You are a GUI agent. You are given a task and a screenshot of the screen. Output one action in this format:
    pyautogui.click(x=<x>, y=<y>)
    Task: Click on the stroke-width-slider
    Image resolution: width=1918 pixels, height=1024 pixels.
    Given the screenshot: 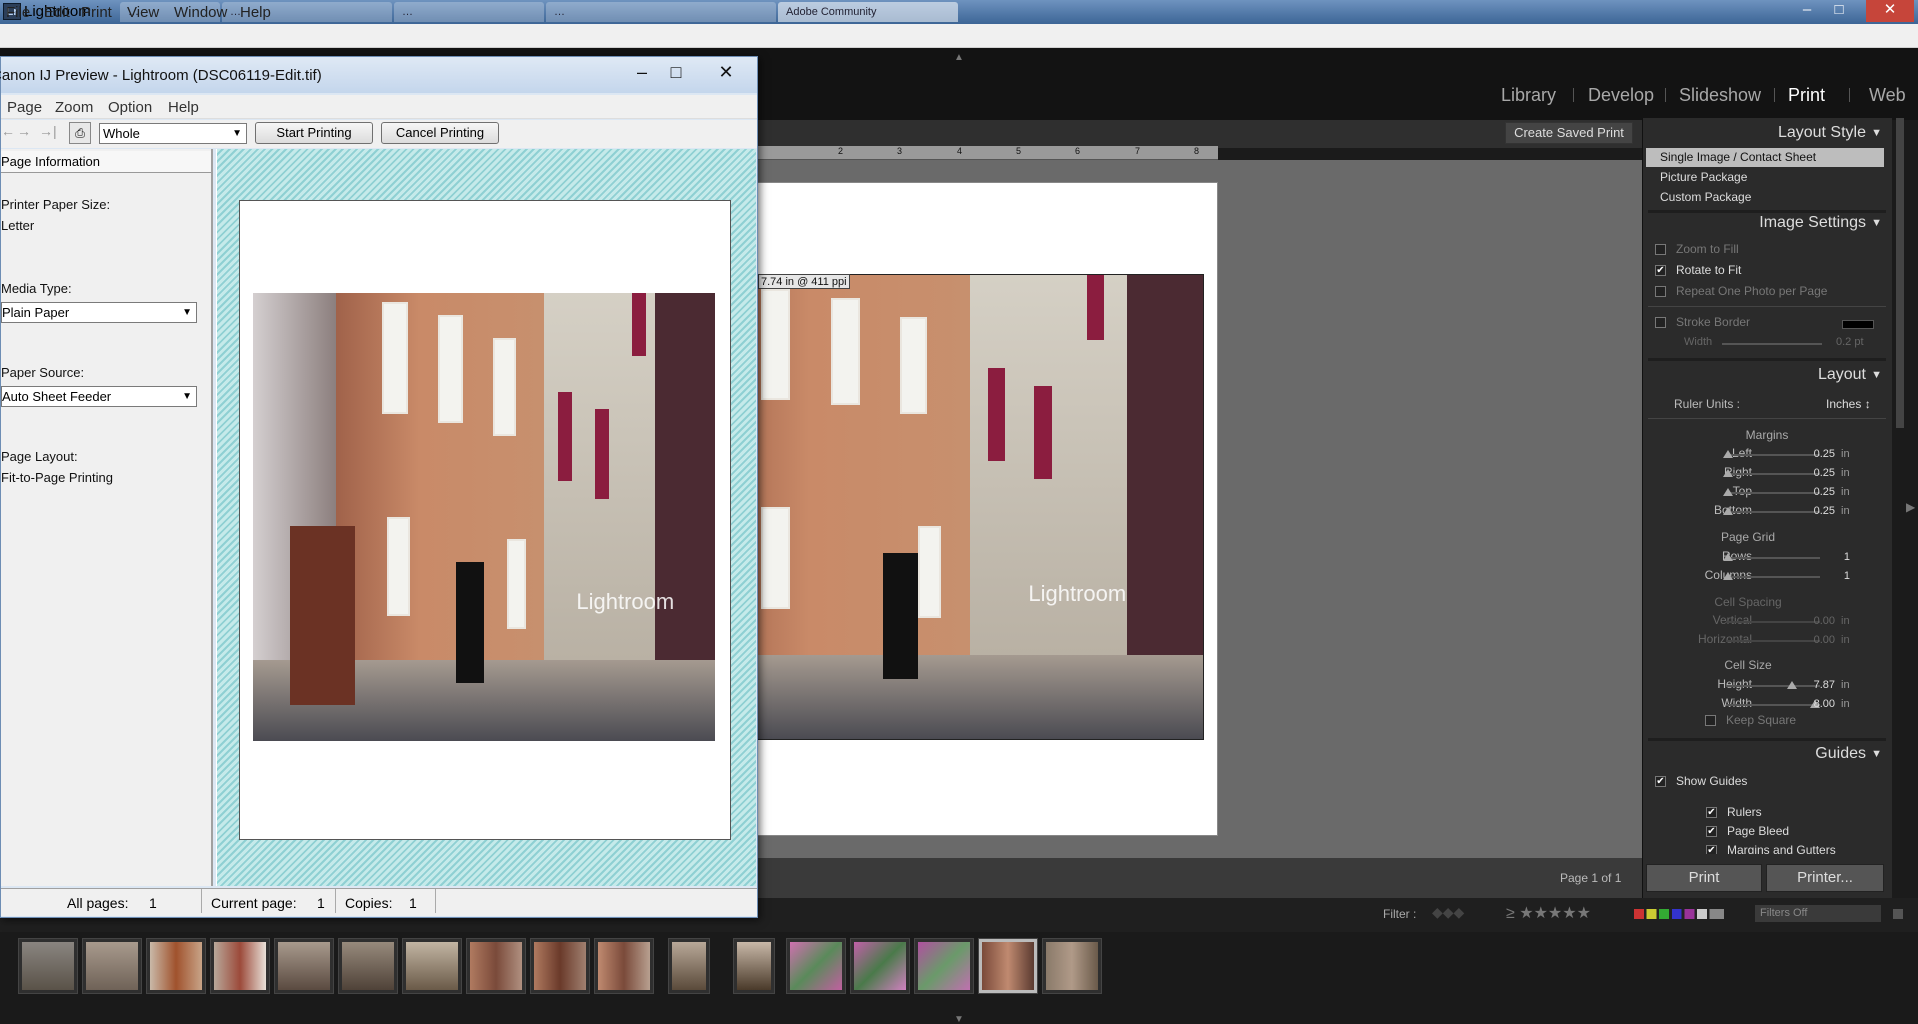 What is the action you would take?
    pyautogui.click(x=1772, y=344)
    